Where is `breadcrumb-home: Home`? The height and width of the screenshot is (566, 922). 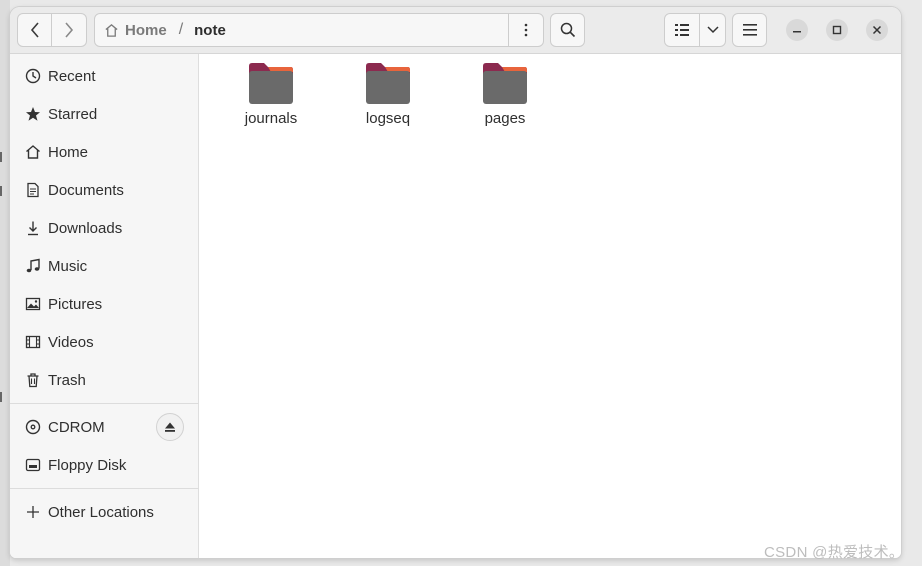 breadcrumb-home: Home is located at coordinates (131, 30).